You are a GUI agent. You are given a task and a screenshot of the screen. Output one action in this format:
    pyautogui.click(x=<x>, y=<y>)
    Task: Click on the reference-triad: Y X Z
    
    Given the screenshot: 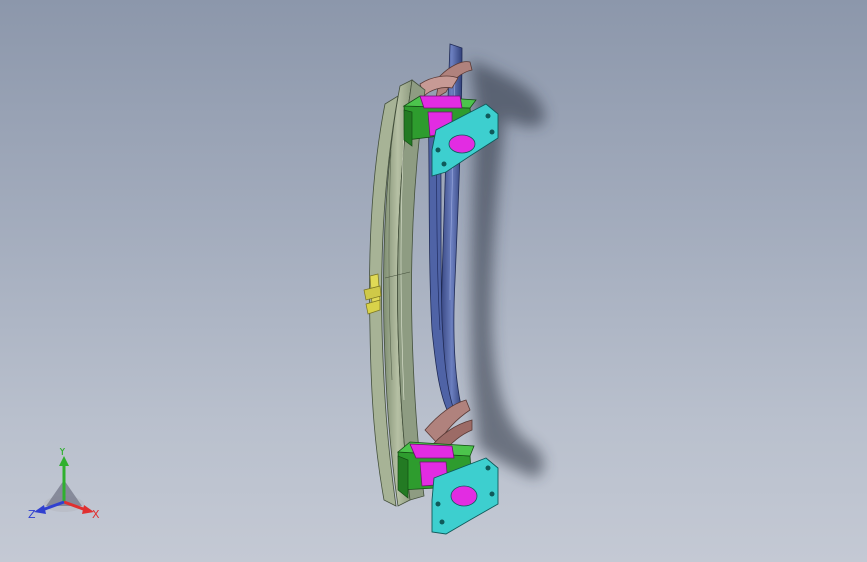 What is the action you would take?
    pyautogui.click(x=65, y=486)
    